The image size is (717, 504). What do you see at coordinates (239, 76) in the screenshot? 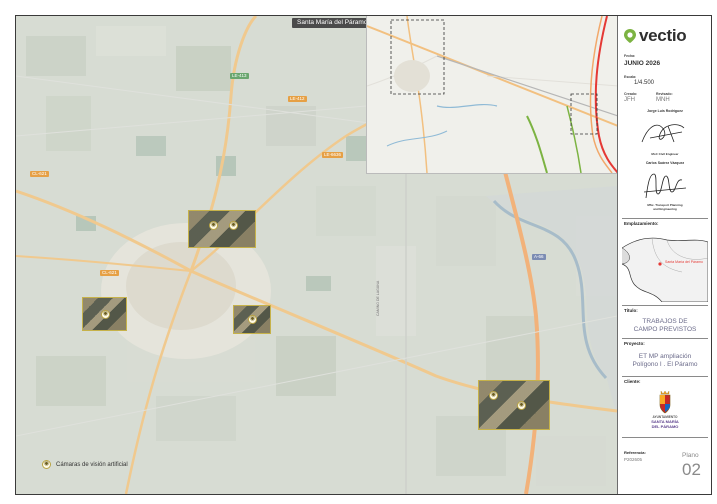
I see `road-label-le413: LE-413` at bounding box center [239, 76].